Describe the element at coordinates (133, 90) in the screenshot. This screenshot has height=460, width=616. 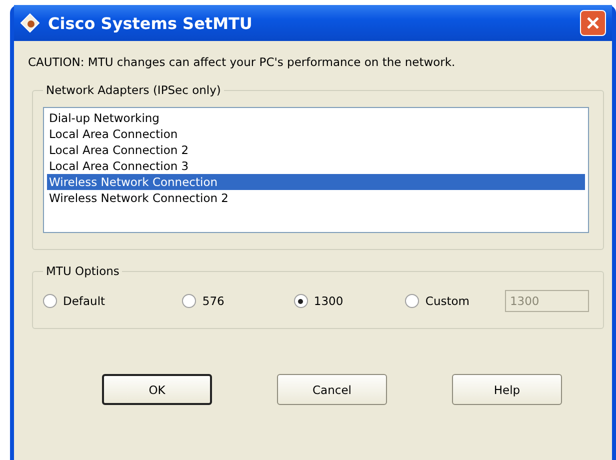
I see `group-label: Network Adapters (IPSec only)` at that location.